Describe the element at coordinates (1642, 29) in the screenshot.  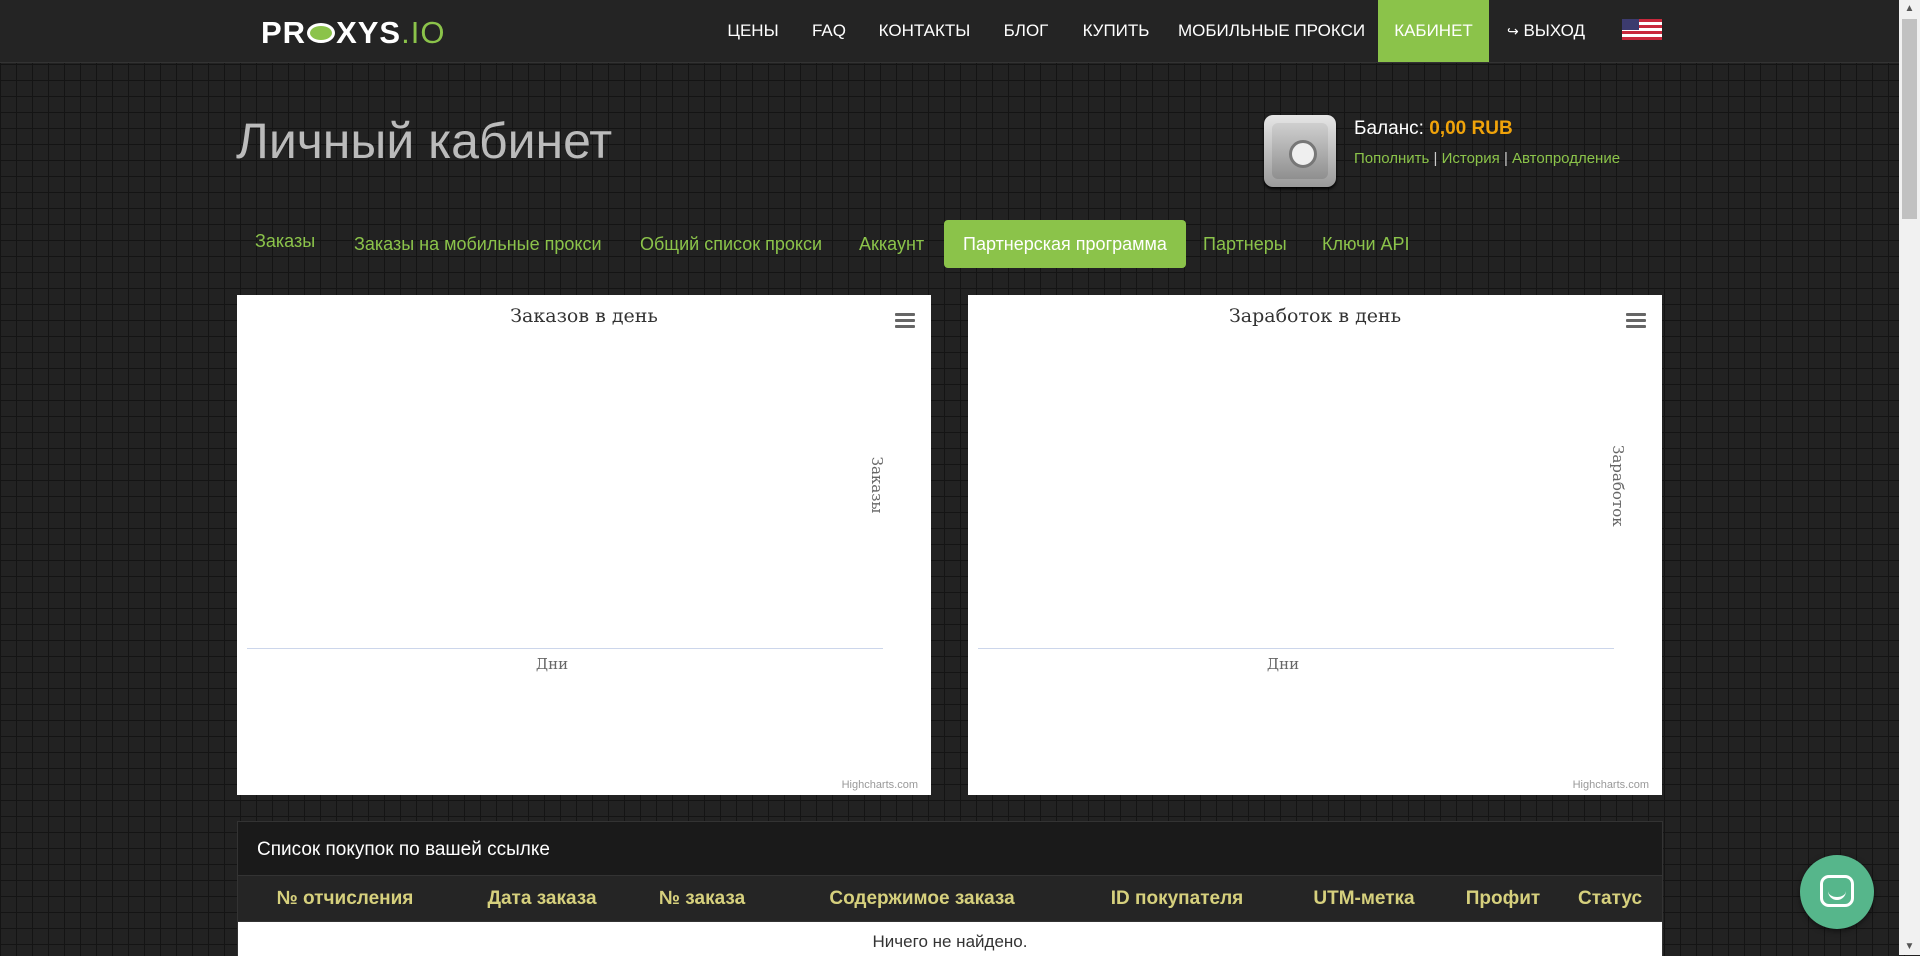
I see `us-flag-icon` at that location.